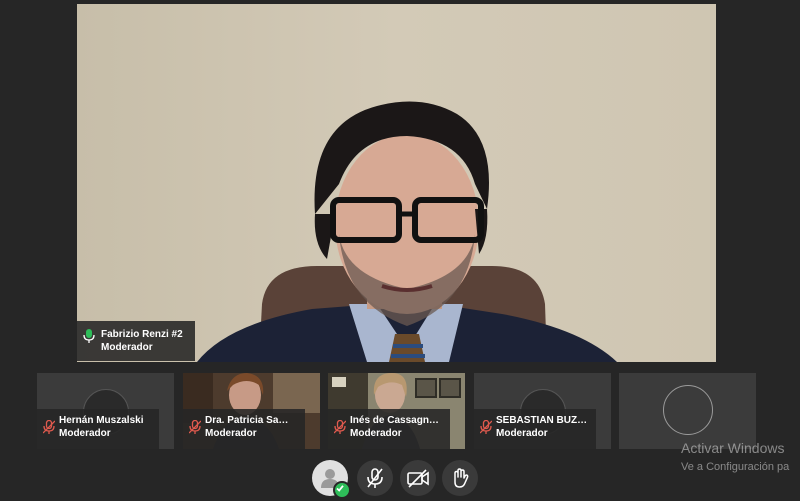 Image resolution: width=800 pixels, height=501 pixels. What do you see at coordinates (142, 334) in the screenshot?
I see `main-speaker-name: Fabrizio Renzi #2` at bounding box center [142, 334].